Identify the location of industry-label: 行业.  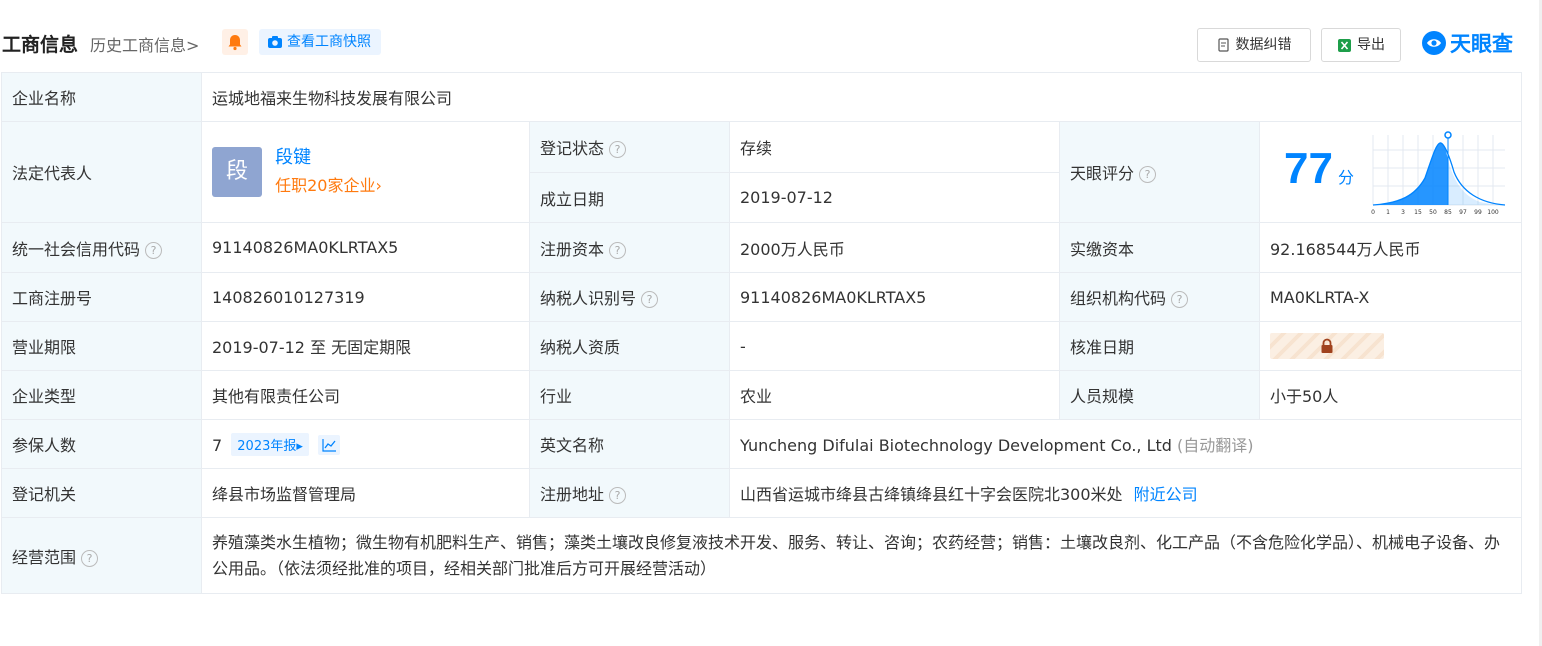
(629, 395).